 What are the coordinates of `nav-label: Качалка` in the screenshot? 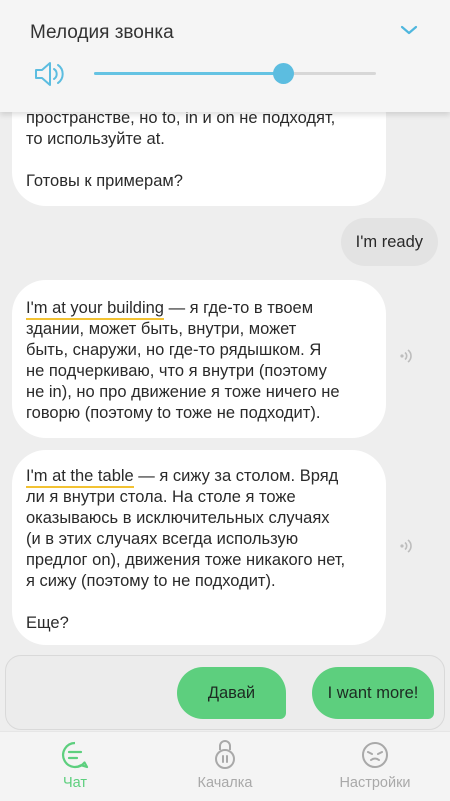 It's located at (225, 783).